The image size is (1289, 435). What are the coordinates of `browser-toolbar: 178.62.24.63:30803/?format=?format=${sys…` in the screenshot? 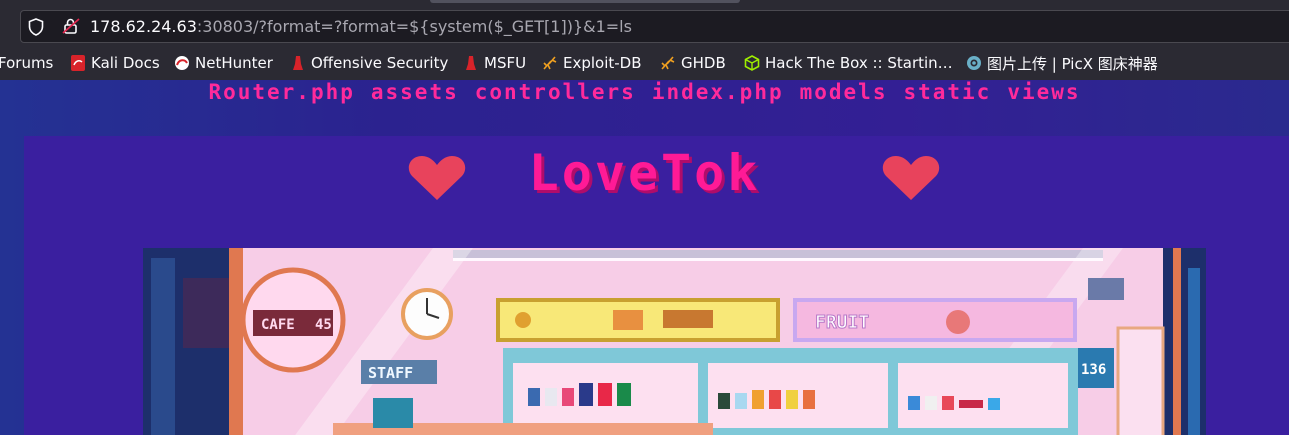 It's located at (644, 23).